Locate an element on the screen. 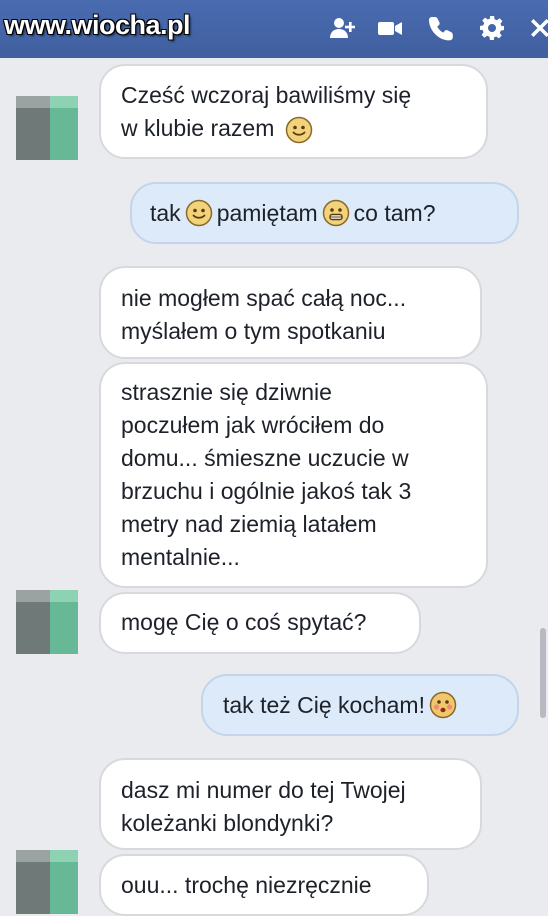  message-line: Cześć wczoraj bawiliśmy się is located at coordinates (266, 95).